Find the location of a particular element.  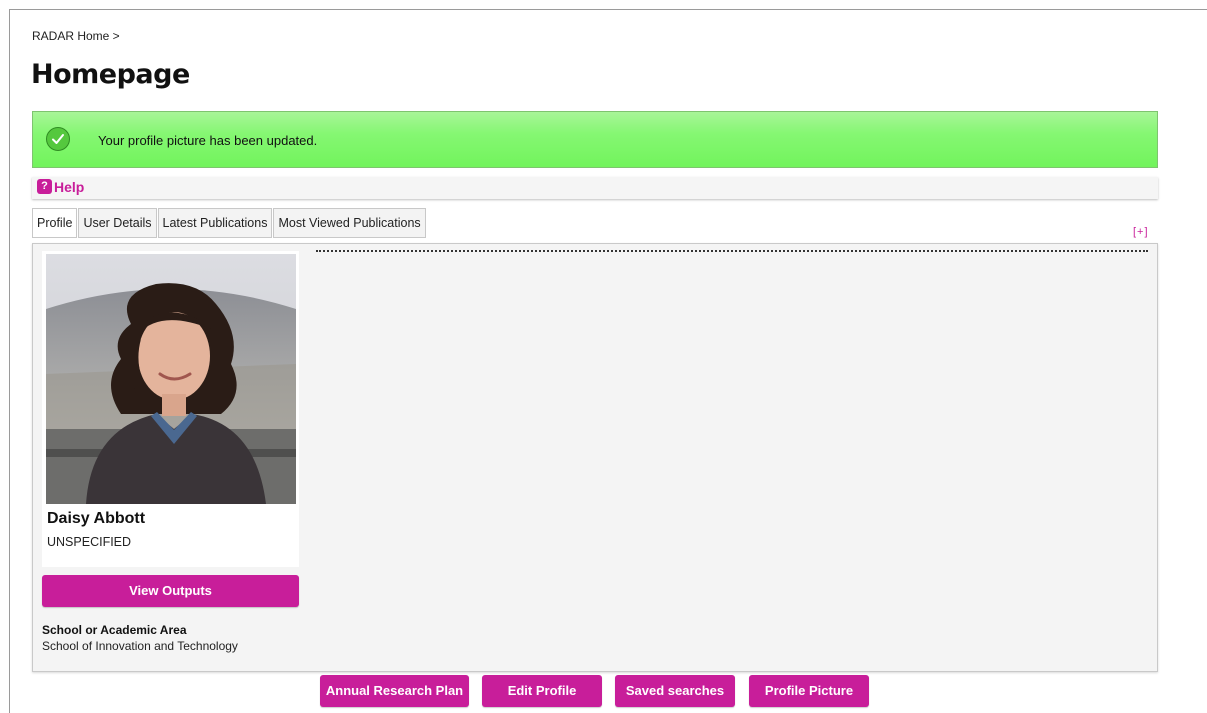

help-link: Help is located at coordinates (69, 187).